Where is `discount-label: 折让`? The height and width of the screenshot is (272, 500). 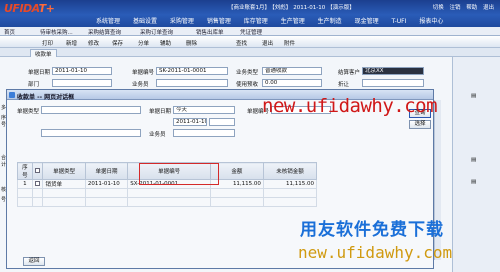
discount-label: 折让 is located at coordinates (344, 85).